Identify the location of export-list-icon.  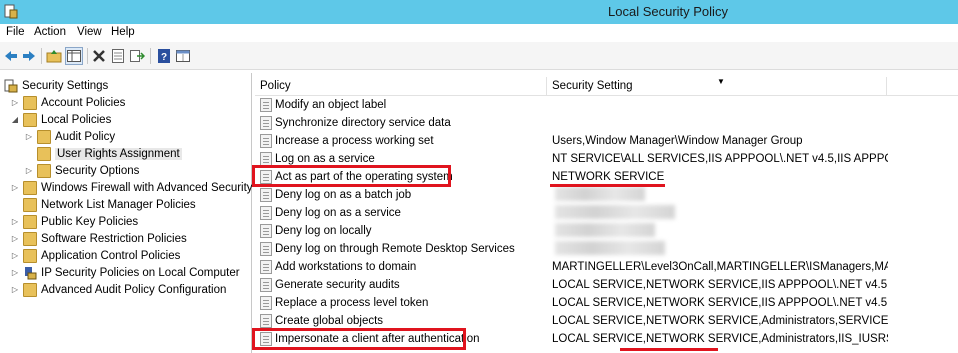
(137, 56).